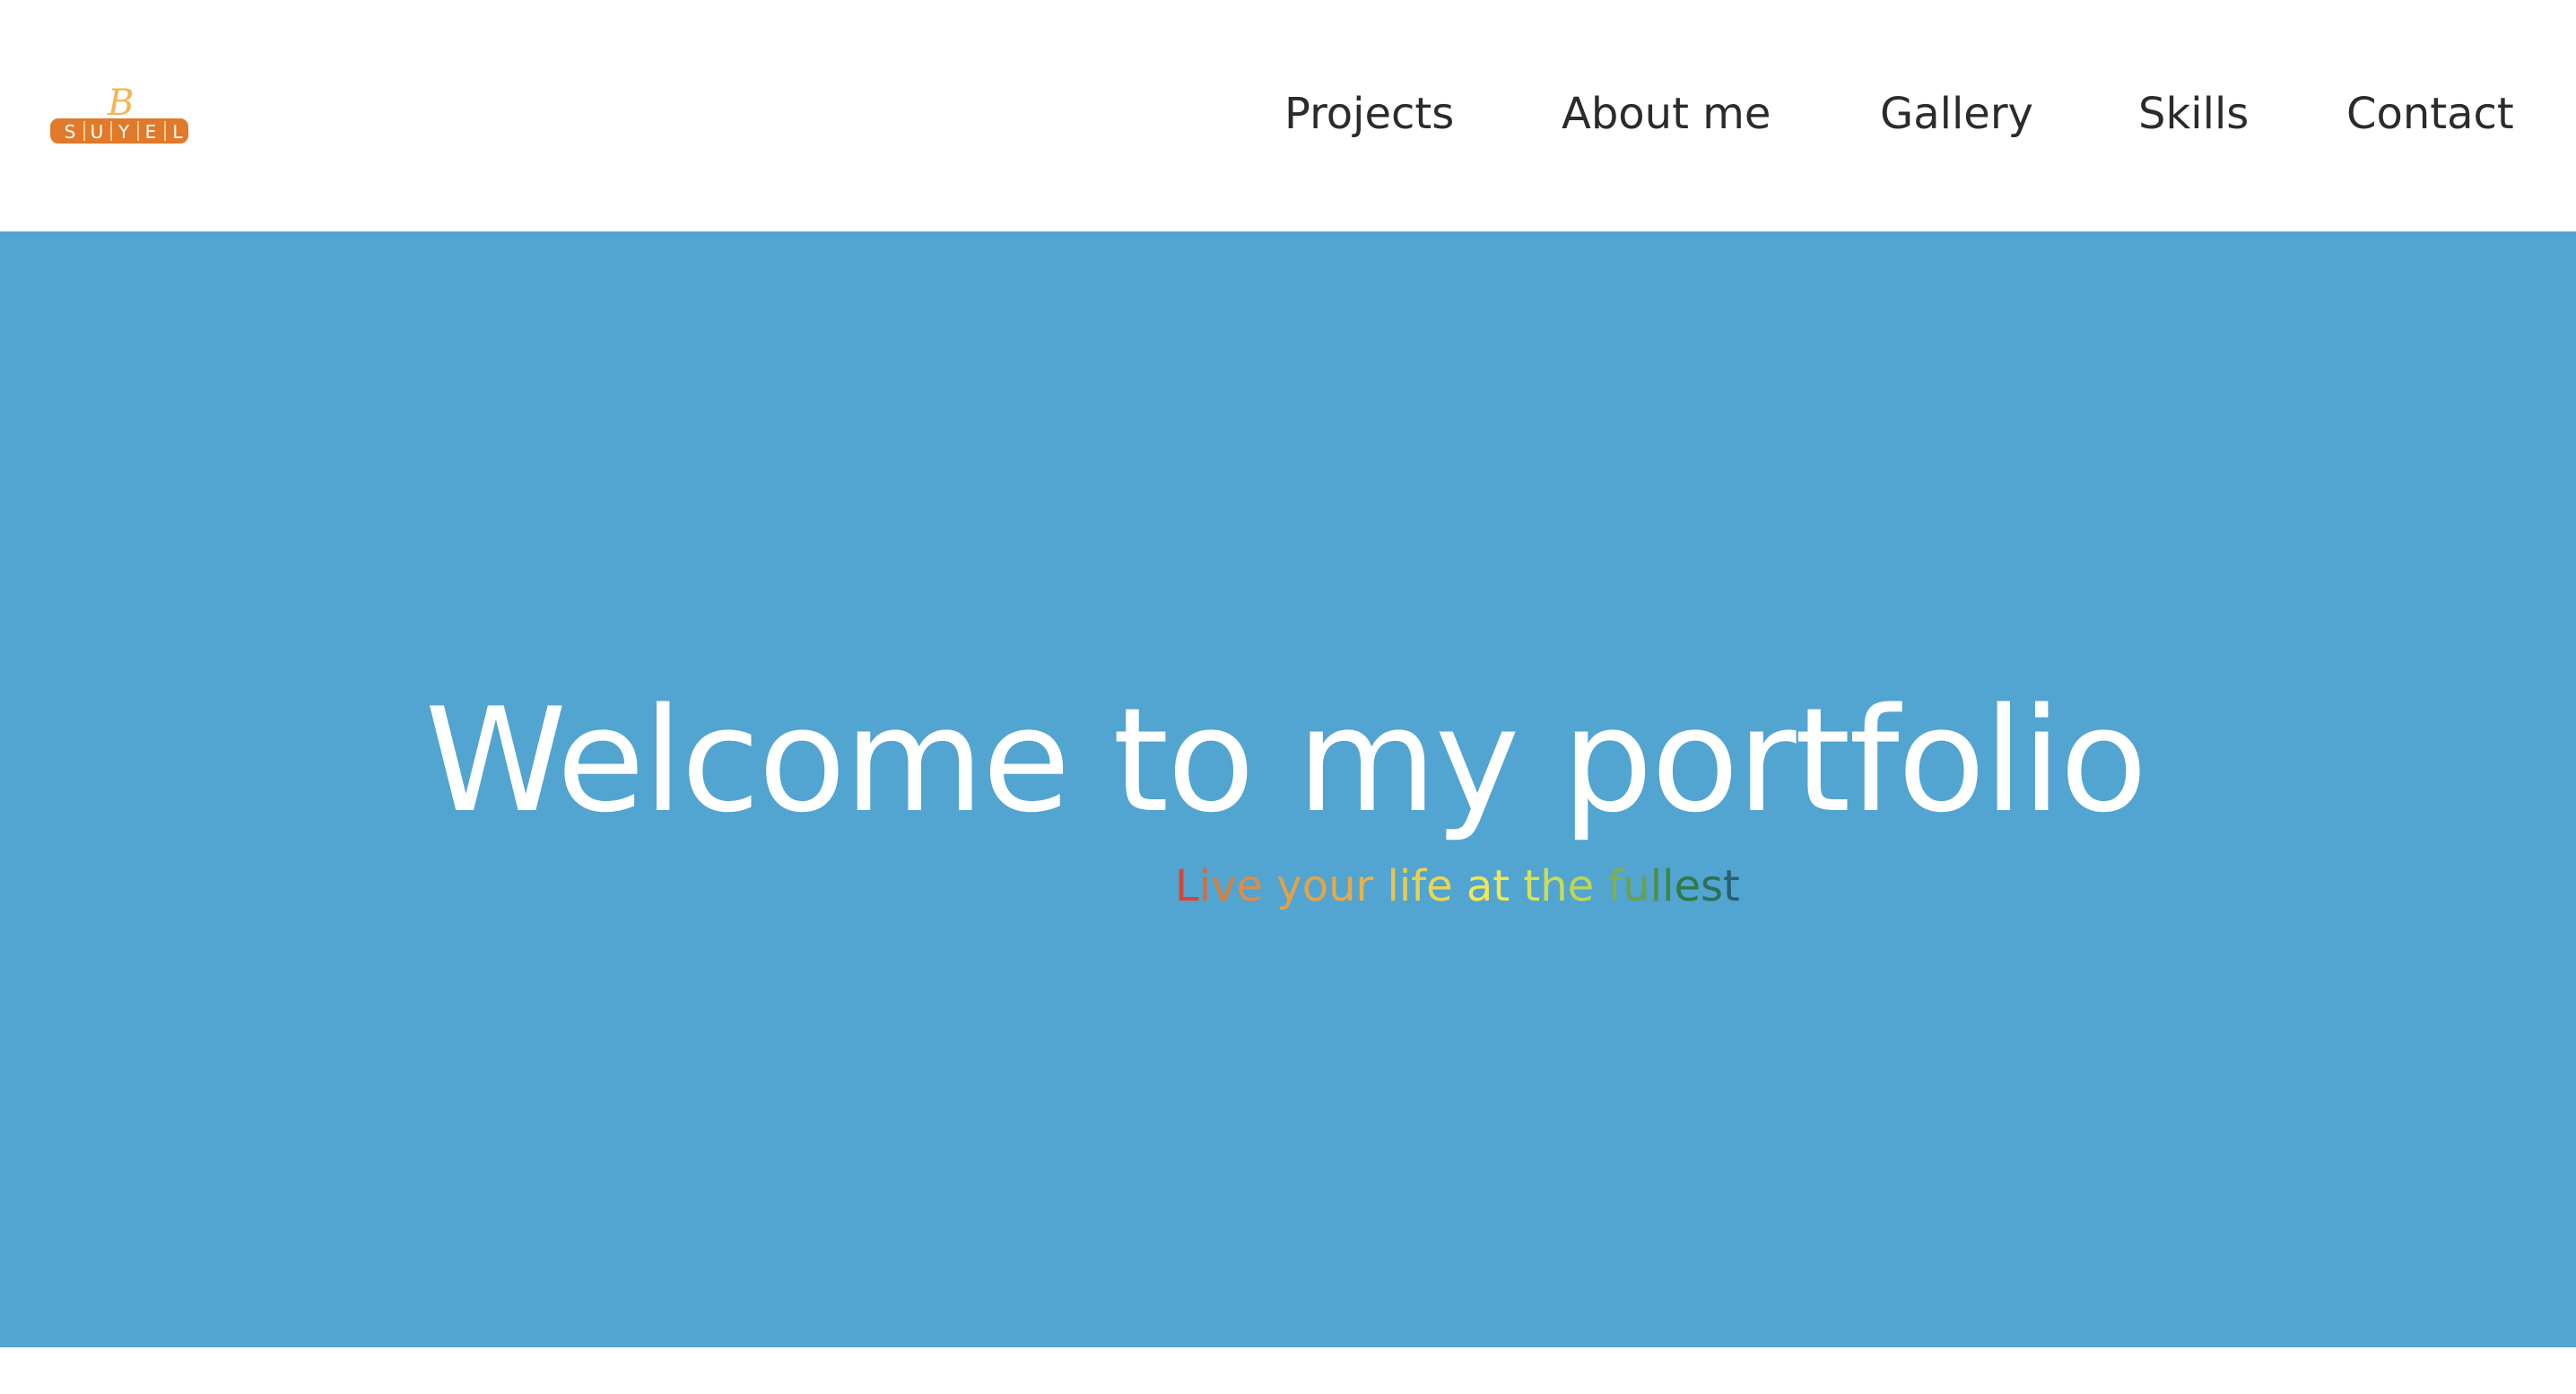 The width and height of the screenshot is (2576, 1394). I want to click on tagline-letter: r, so click(1364, 886).